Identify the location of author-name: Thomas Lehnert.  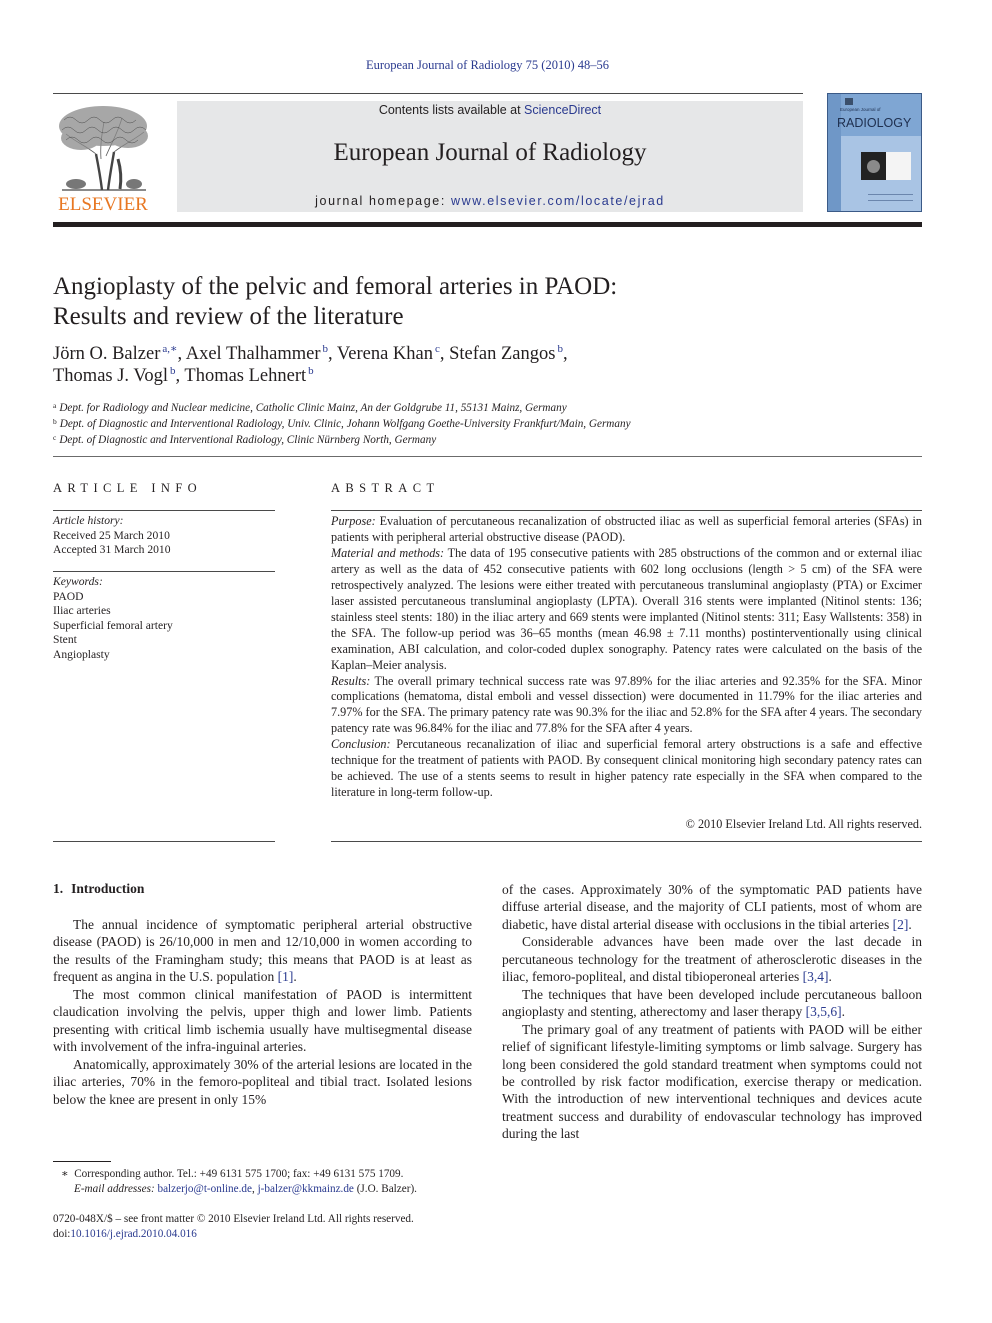
(245, 376).